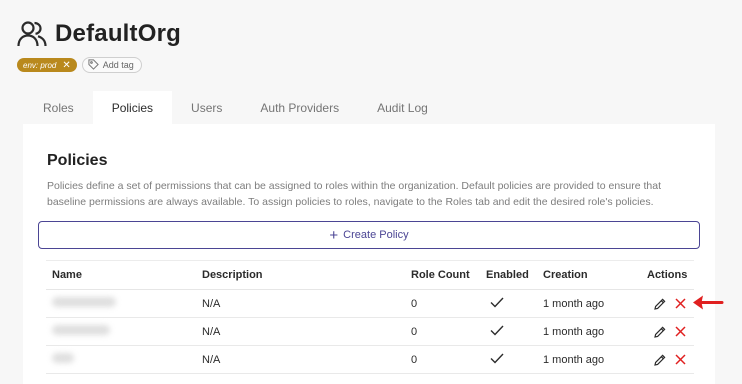 The height and width of the screenshot is (384, 742). I want to click on env-tag-label: env: prod, so click(40, 65).